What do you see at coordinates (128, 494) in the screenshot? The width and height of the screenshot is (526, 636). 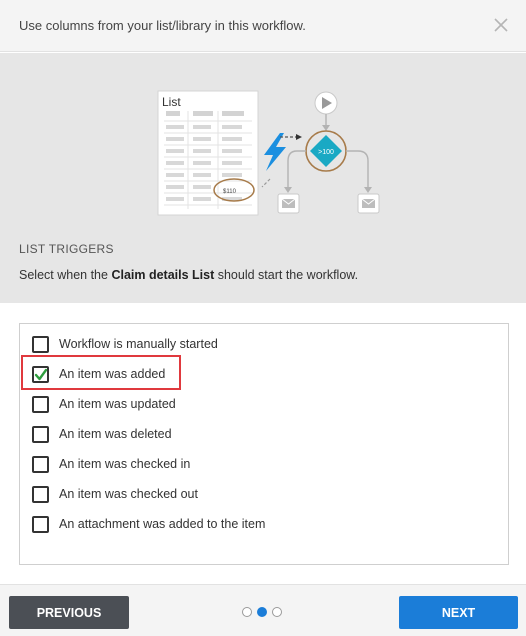 I see `trigger-option-label: An item was checked out` at bounding box center [128, 494].